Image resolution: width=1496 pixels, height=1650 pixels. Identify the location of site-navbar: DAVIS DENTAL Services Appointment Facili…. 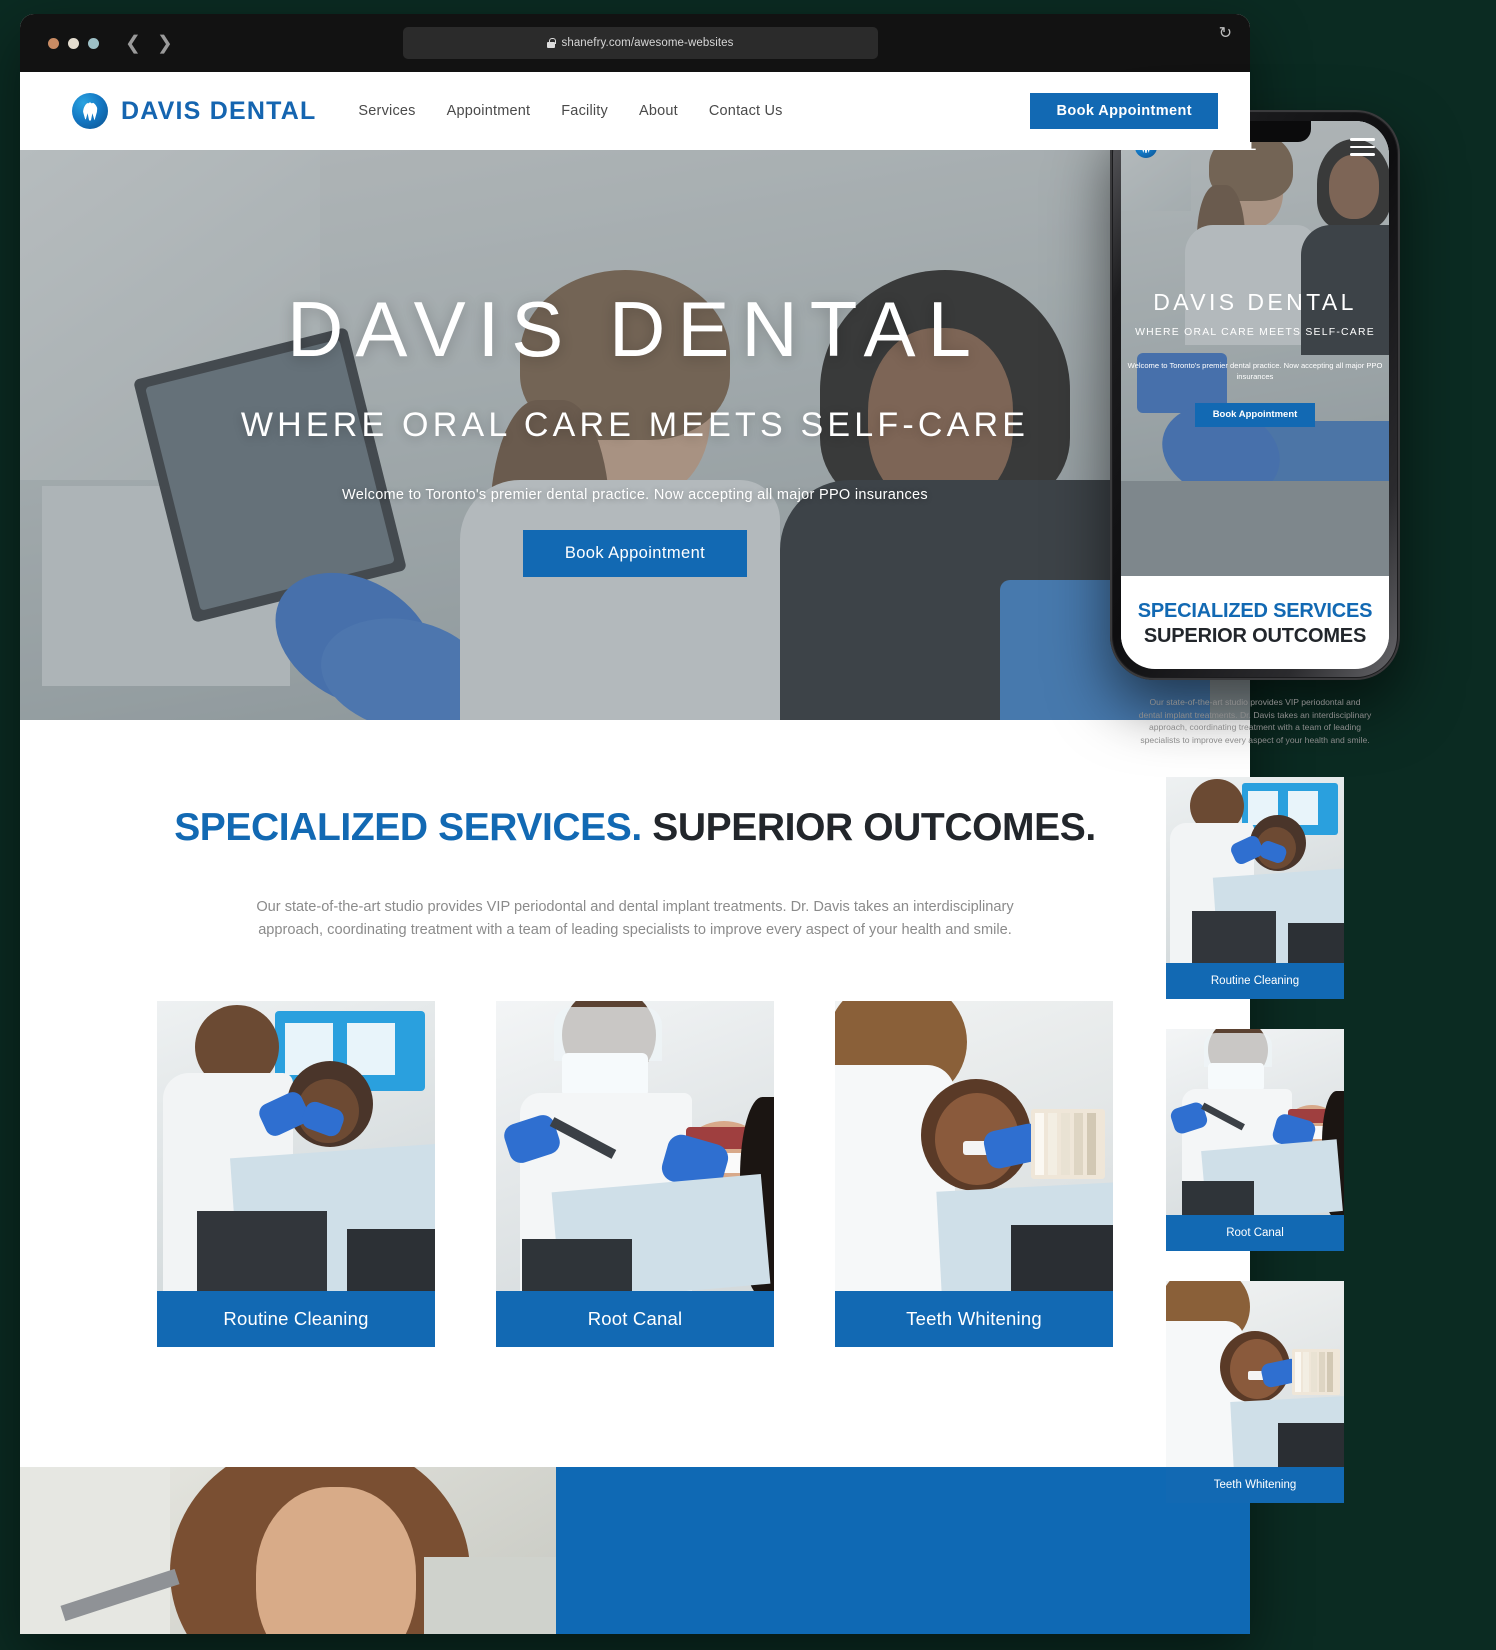
(635, 111).